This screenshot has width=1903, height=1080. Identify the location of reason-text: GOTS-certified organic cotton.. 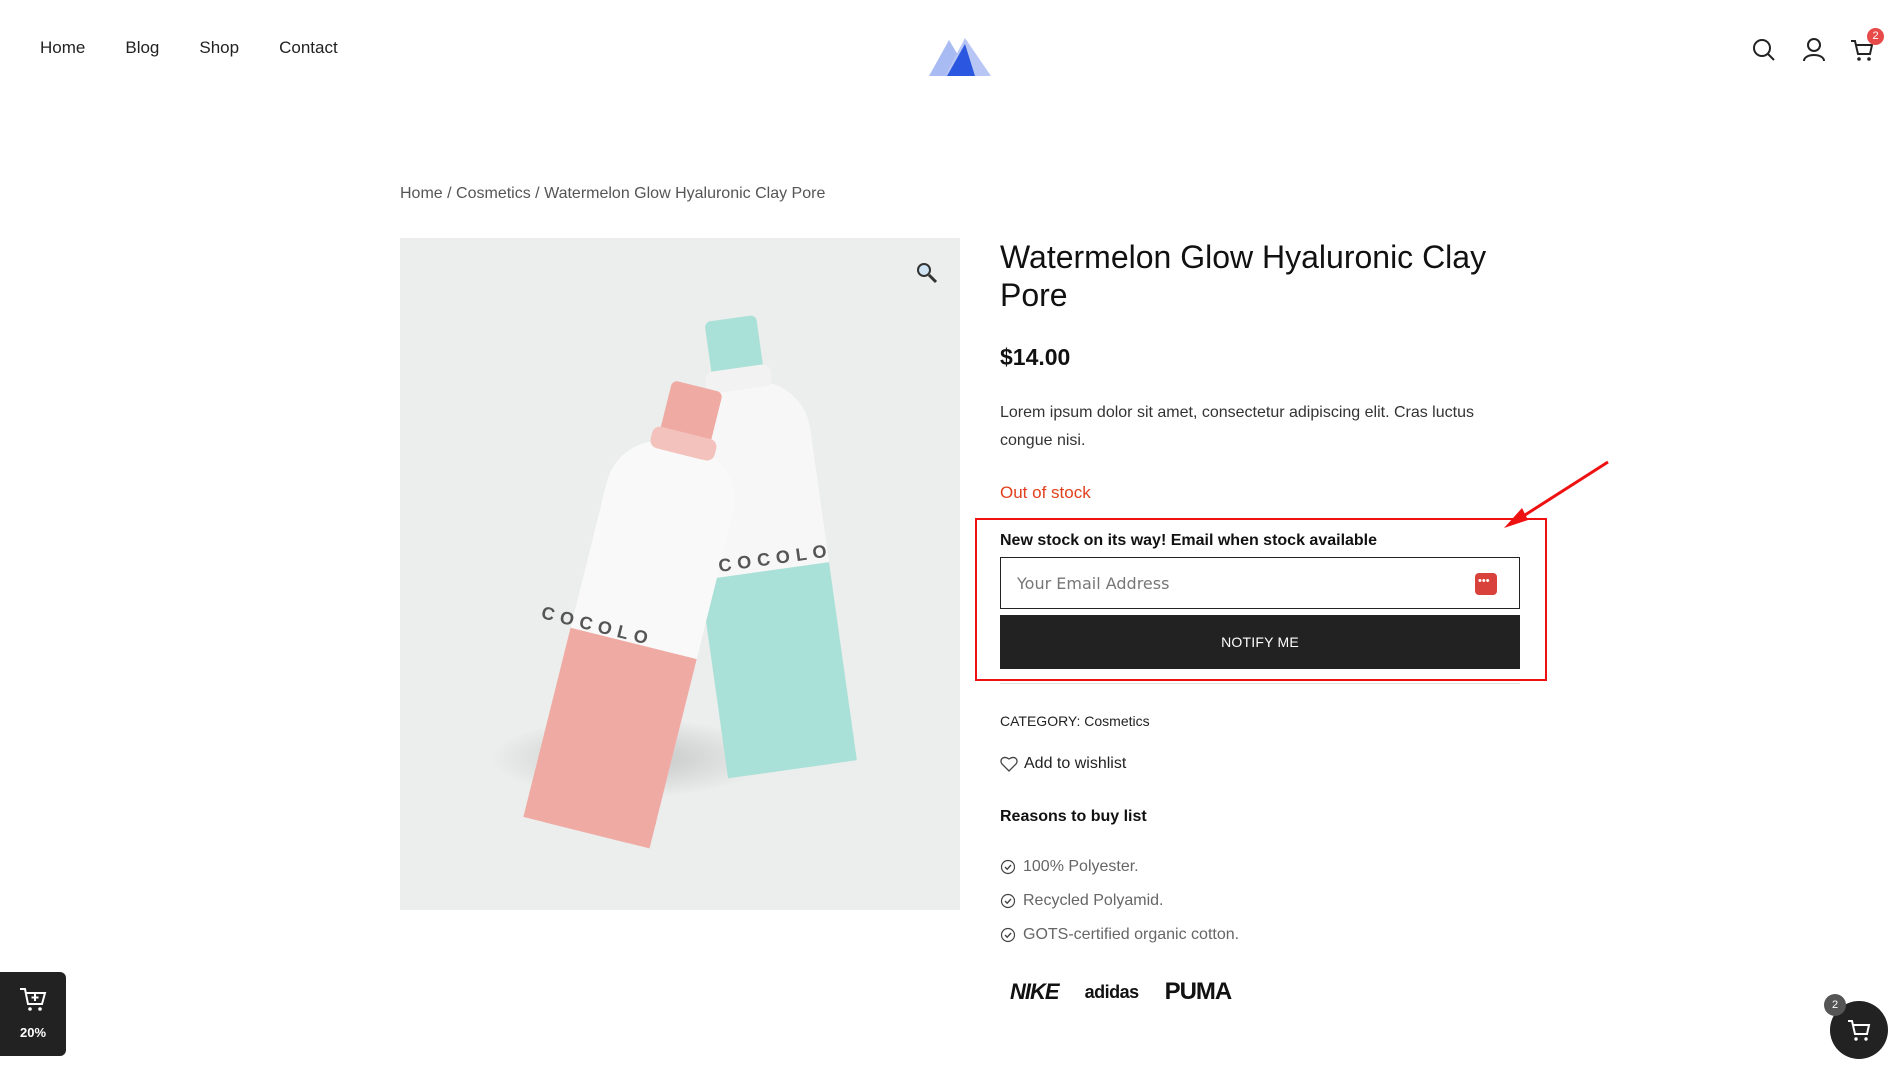
(1131, 934).